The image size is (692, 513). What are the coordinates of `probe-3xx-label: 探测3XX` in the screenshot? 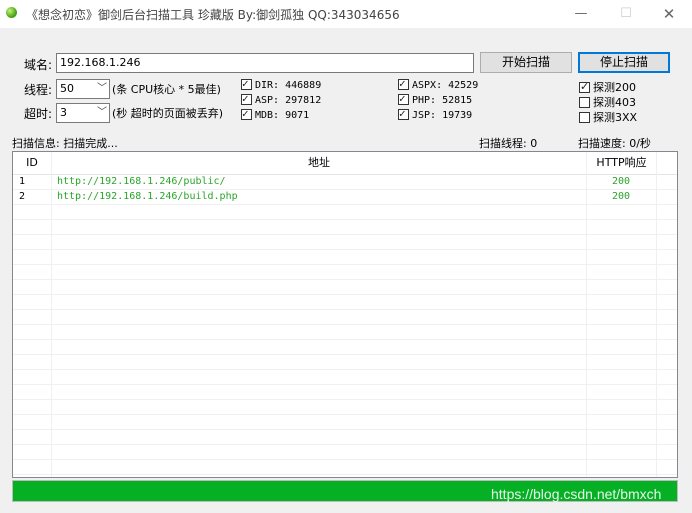 It's located at (615, 117).